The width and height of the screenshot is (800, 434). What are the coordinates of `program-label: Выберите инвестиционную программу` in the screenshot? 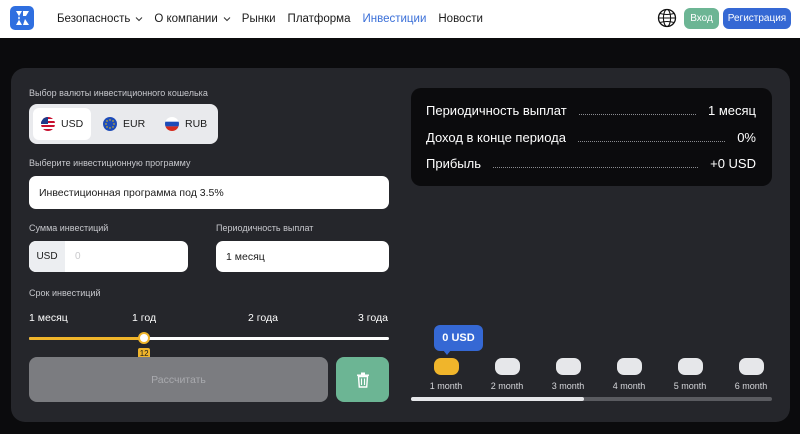 It's located at (110, 163).